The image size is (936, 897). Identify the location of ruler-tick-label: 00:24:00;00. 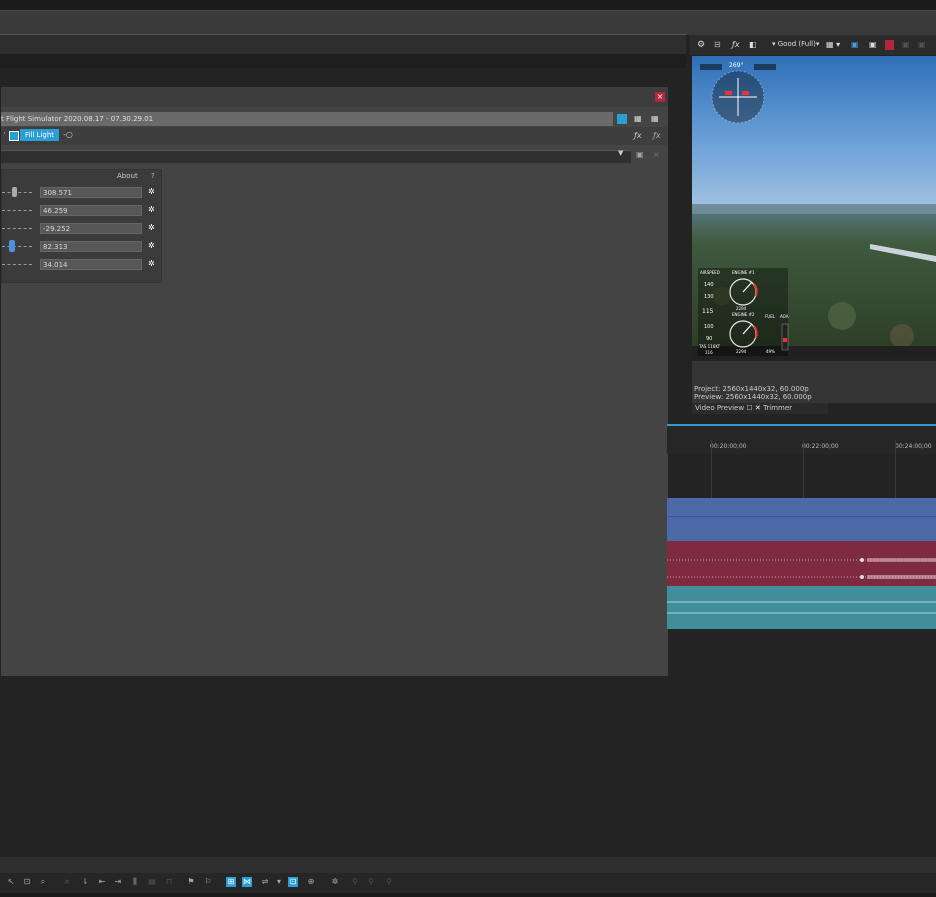
(913, 446).